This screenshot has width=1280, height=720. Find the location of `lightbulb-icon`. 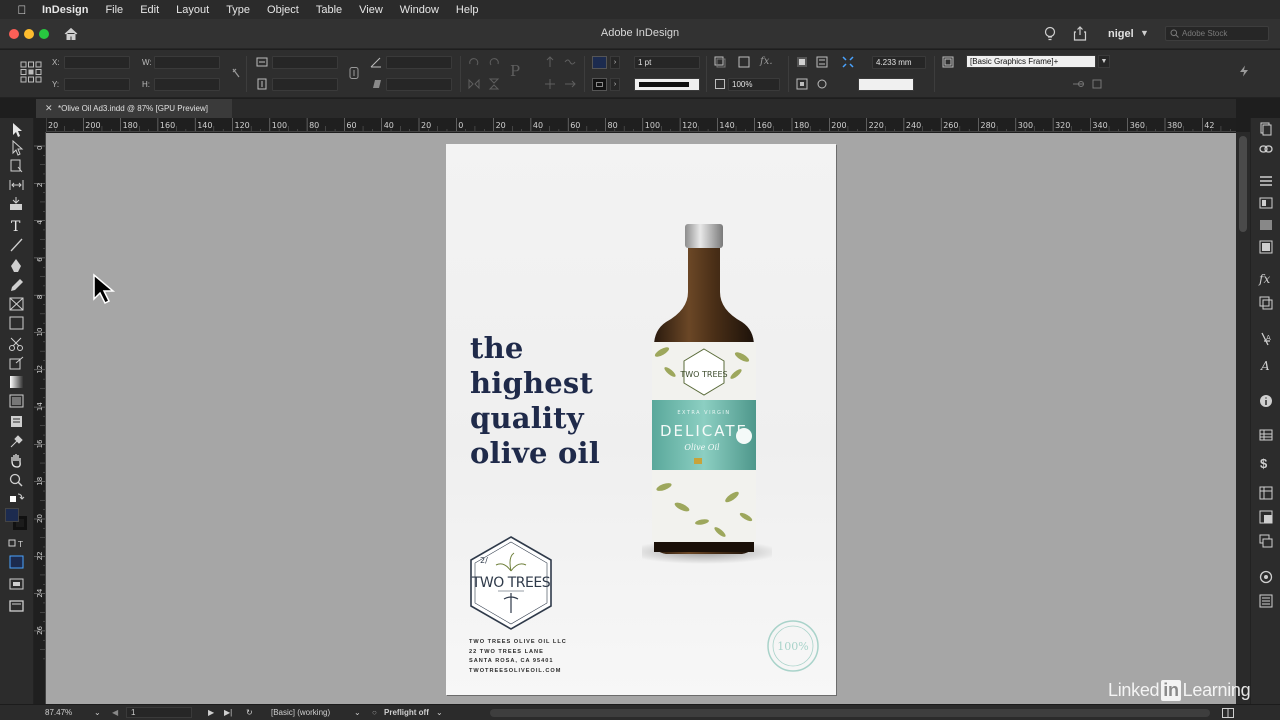

lightbulb-icon is located at coordinates (1050, 34).